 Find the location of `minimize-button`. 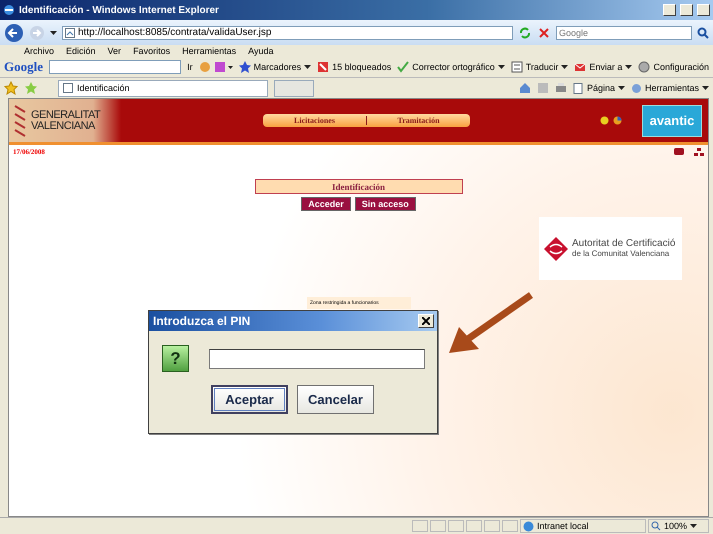

minimize-button is located at coordinates (669, 10).